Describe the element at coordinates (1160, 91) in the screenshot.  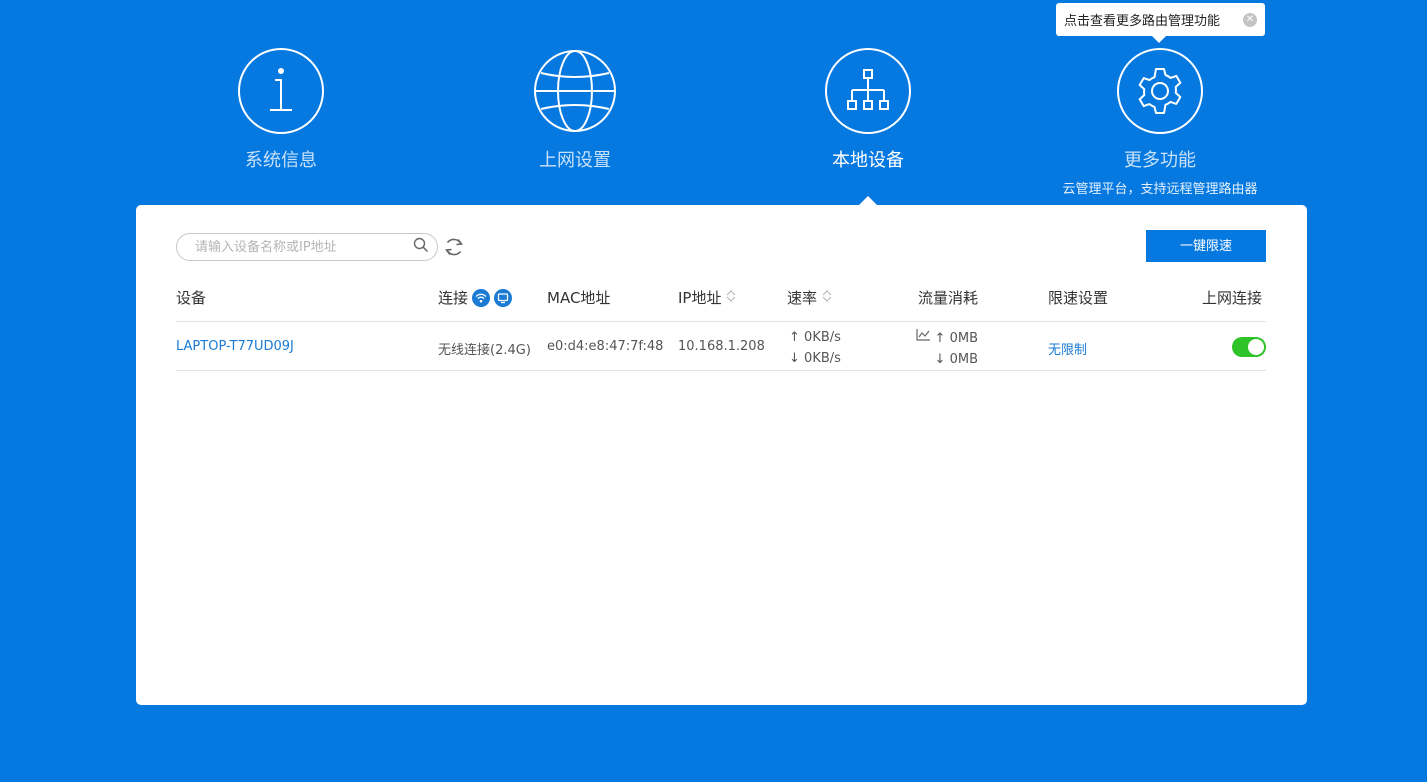
I see `gear-icon` at that location.